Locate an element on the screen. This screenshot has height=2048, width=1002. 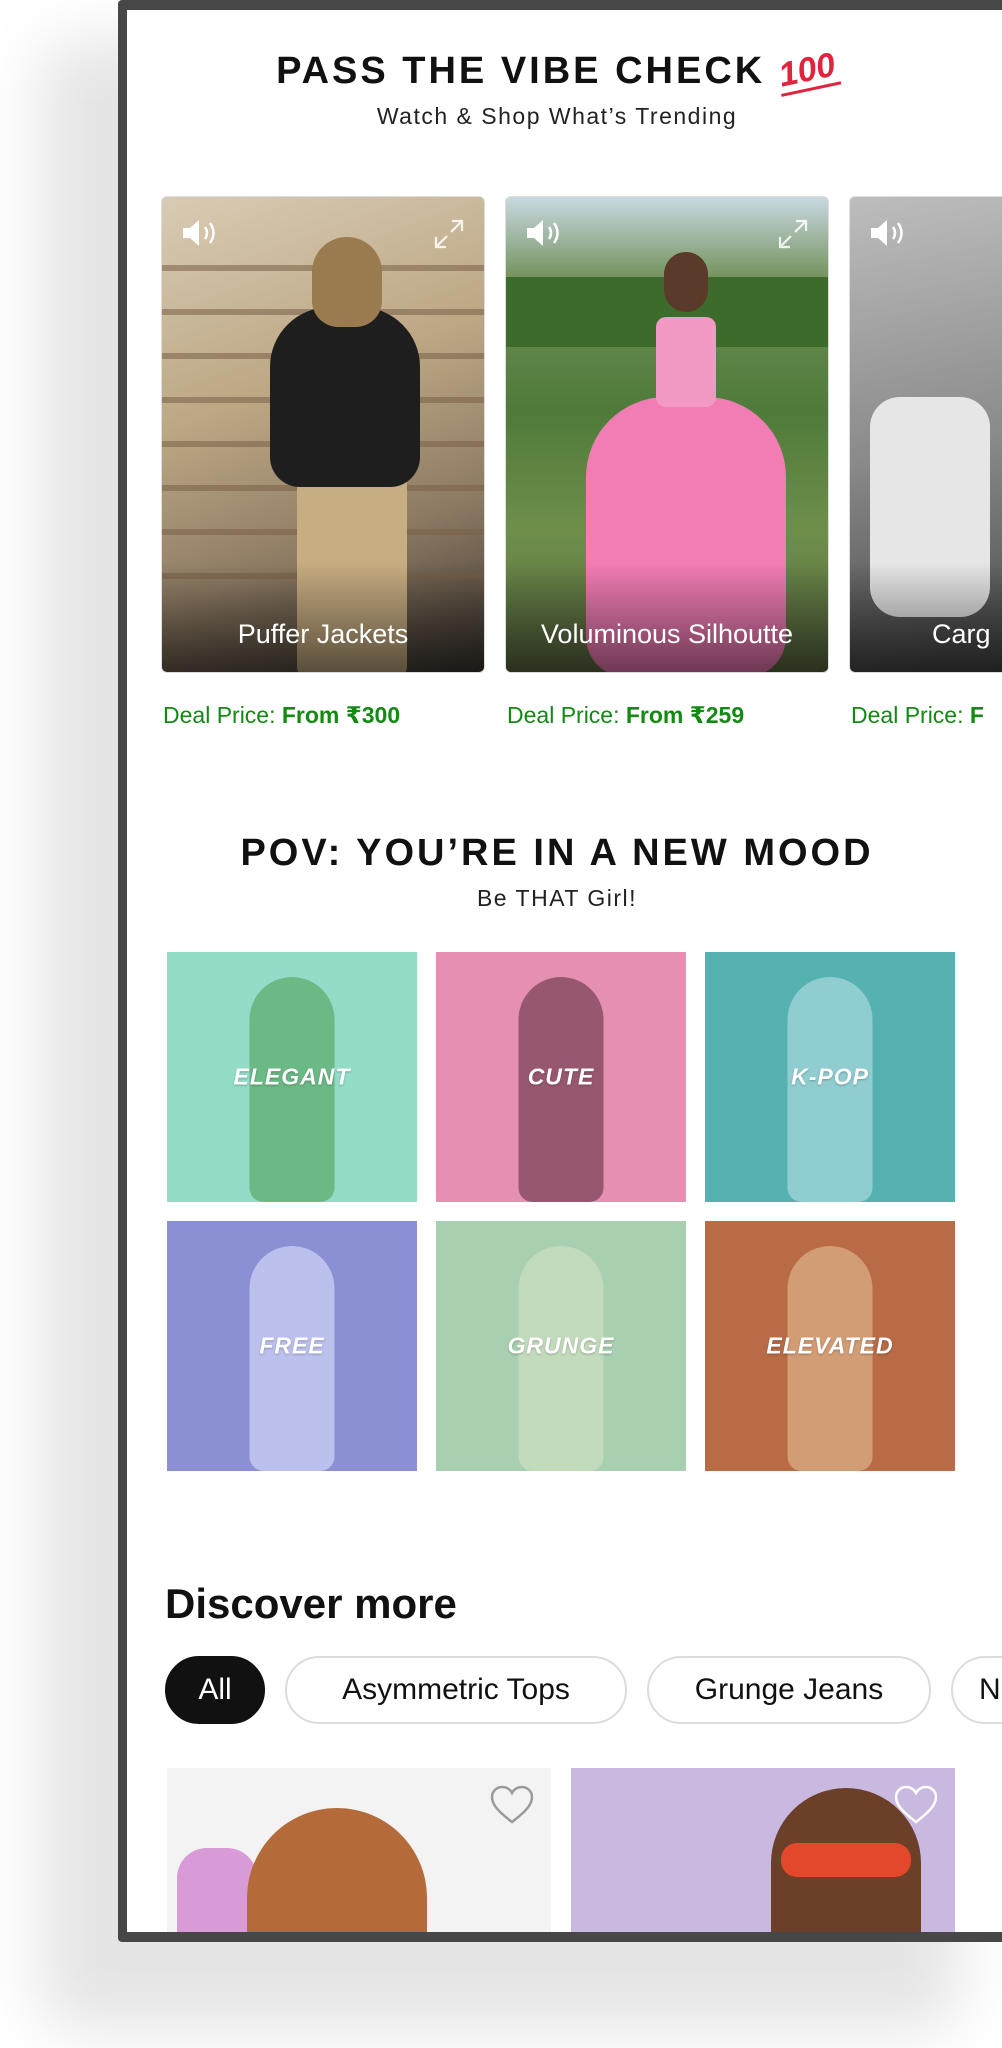
discover-more-title: Discover more is located at coordinates (311, 1603).